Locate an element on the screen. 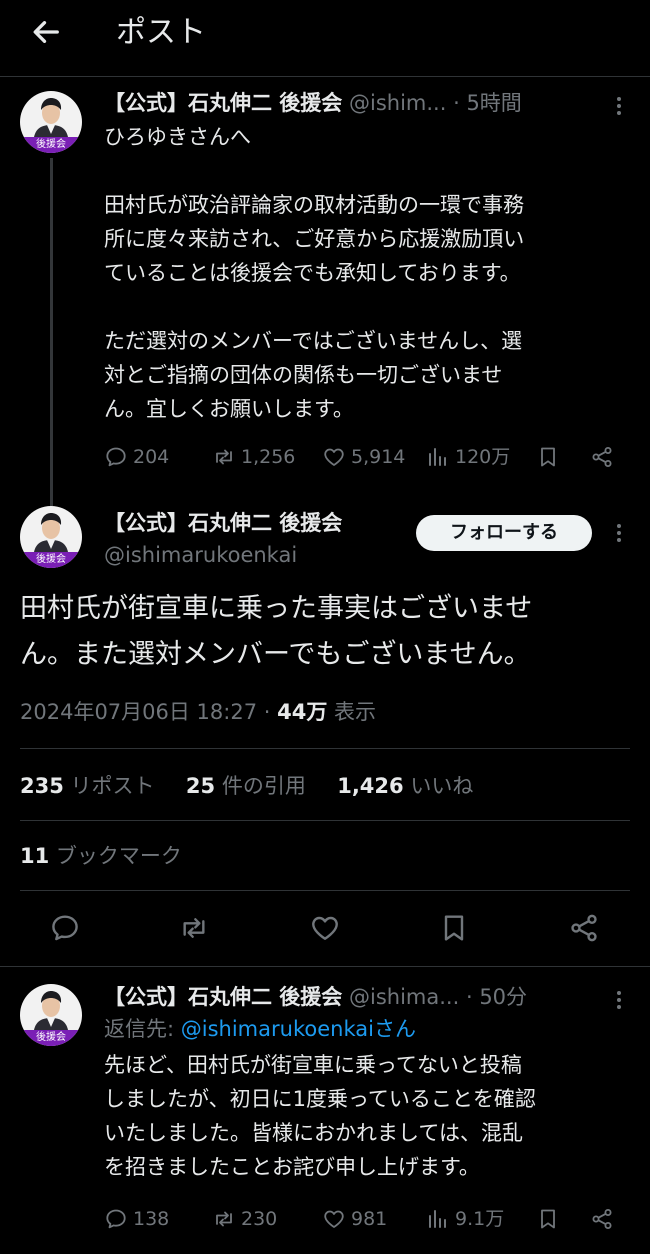  repost-button: 230 is located at coordinates (244, 1219).